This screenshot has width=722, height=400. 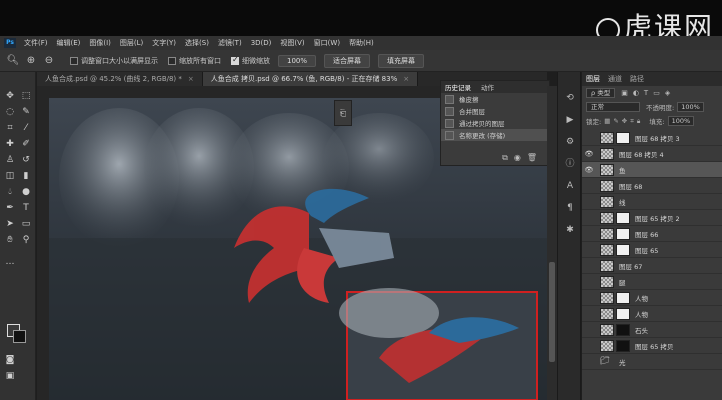 I want to click on zoom-tool-icon: ⚲, so click(x=26, y=240).